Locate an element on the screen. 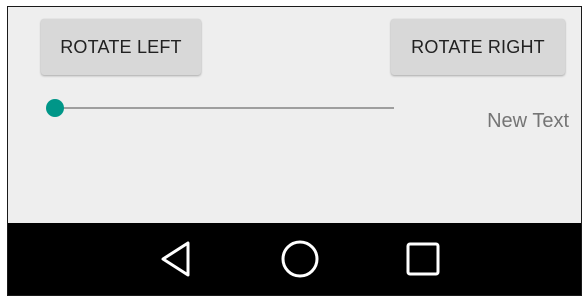  rotate-right-button: ROTATE RIGHT is located at coordinates (478, 47).